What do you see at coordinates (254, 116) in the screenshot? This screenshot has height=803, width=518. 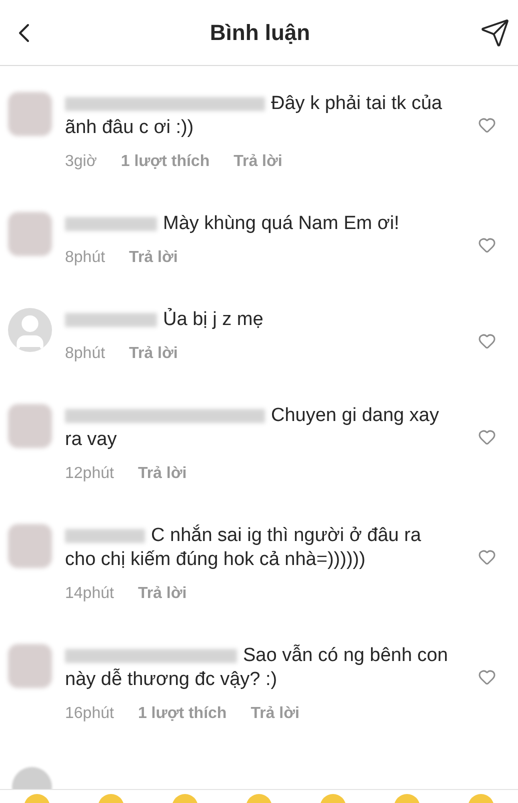 I see `comment-text: Đây k phải tai tk của ãnh đâu c ơi :))` at bounding box center [254, 116].